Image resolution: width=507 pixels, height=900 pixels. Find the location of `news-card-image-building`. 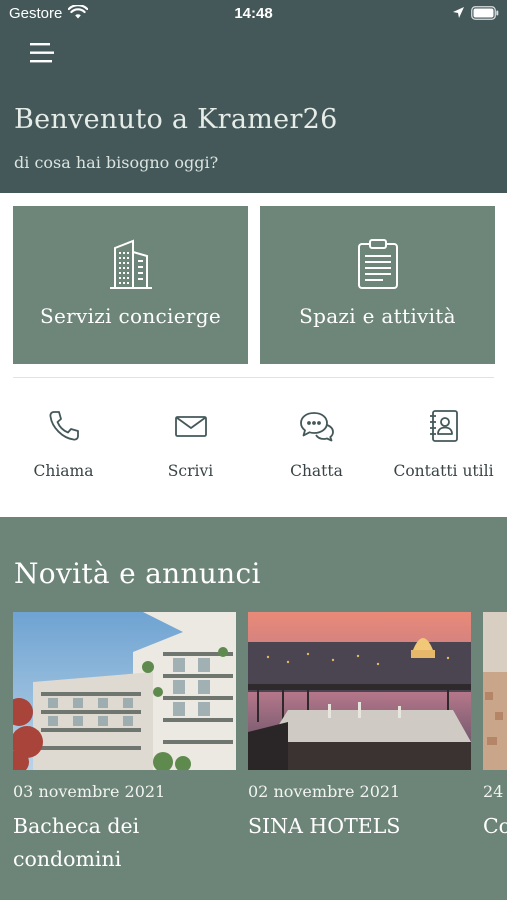

news-card-image-building is located at coordinates (124, 691).